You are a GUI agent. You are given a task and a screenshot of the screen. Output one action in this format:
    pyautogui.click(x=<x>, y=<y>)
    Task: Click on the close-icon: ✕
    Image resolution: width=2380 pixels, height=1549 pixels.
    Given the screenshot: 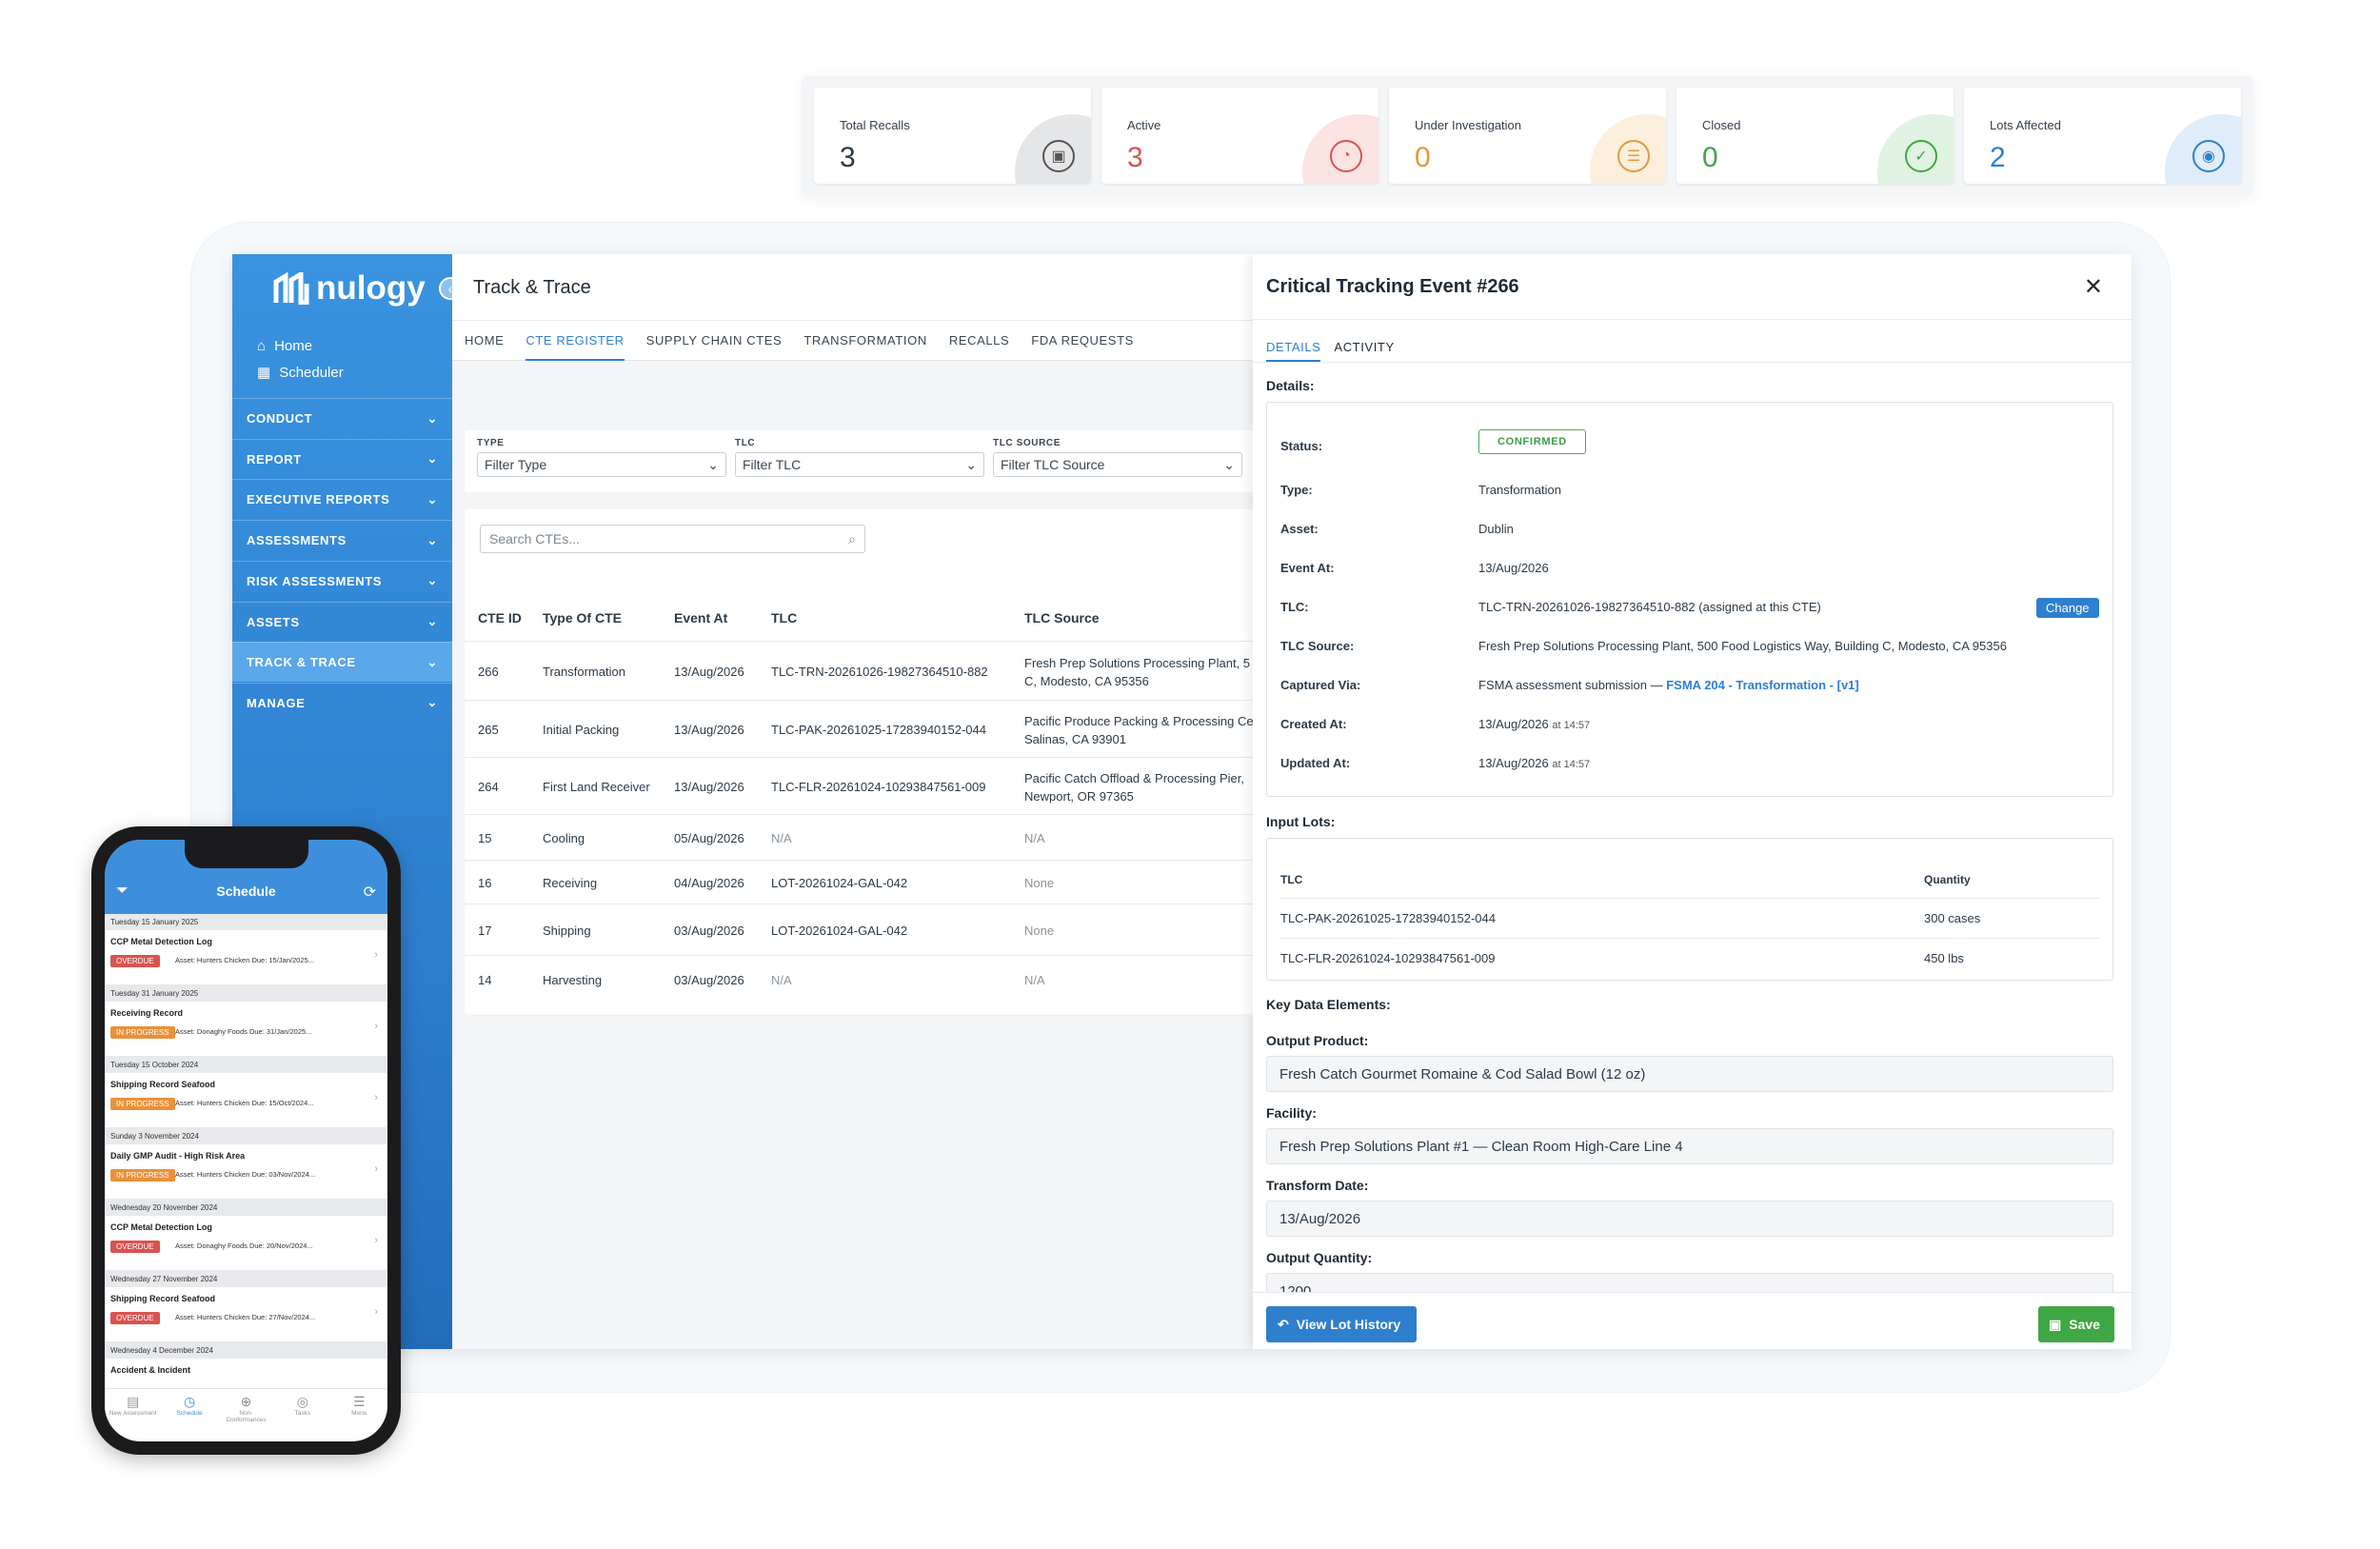 What is the action you would take?
    pyautogui.click(x=2093, y=287)
    